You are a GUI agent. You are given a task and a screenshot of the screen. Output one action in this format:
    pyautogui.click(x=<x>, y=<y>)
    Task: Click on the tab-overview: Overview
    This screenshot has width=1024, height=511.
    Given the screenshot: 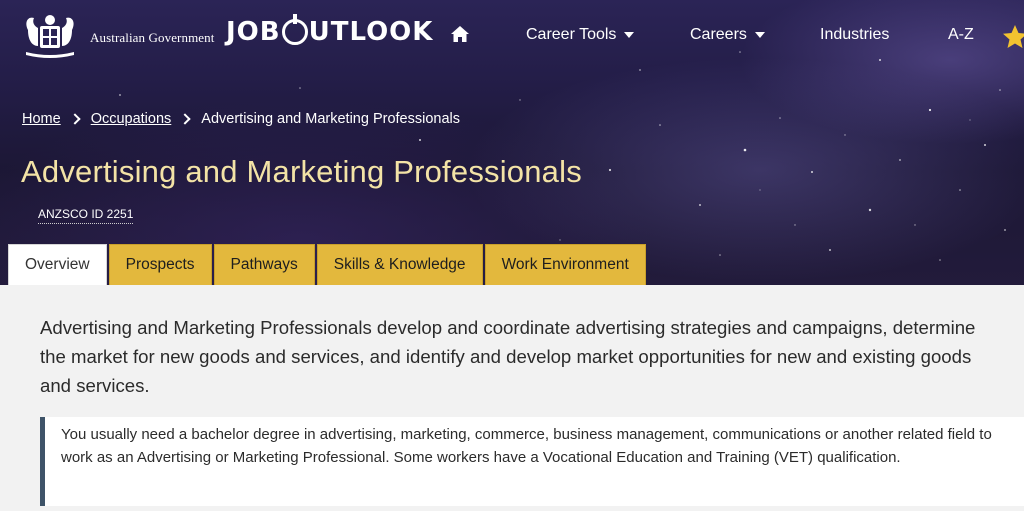 What is the action you would take?
    pyautogui.click(x=57, y=264)
    